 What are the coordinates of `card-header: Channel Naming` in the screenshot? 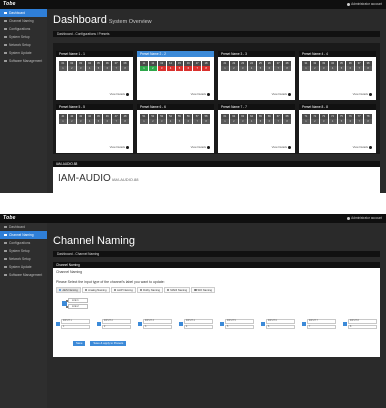 It's located at (216, 265).